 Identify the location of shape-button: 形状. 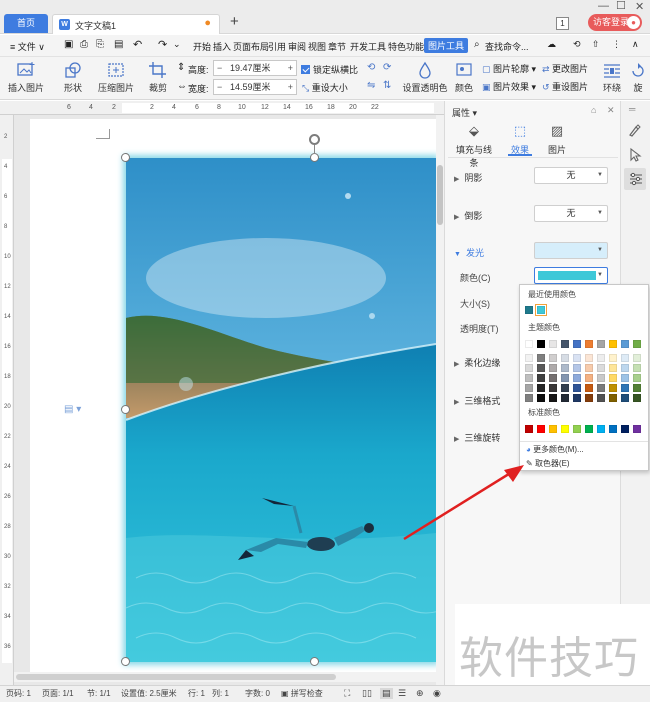
(73, 76).